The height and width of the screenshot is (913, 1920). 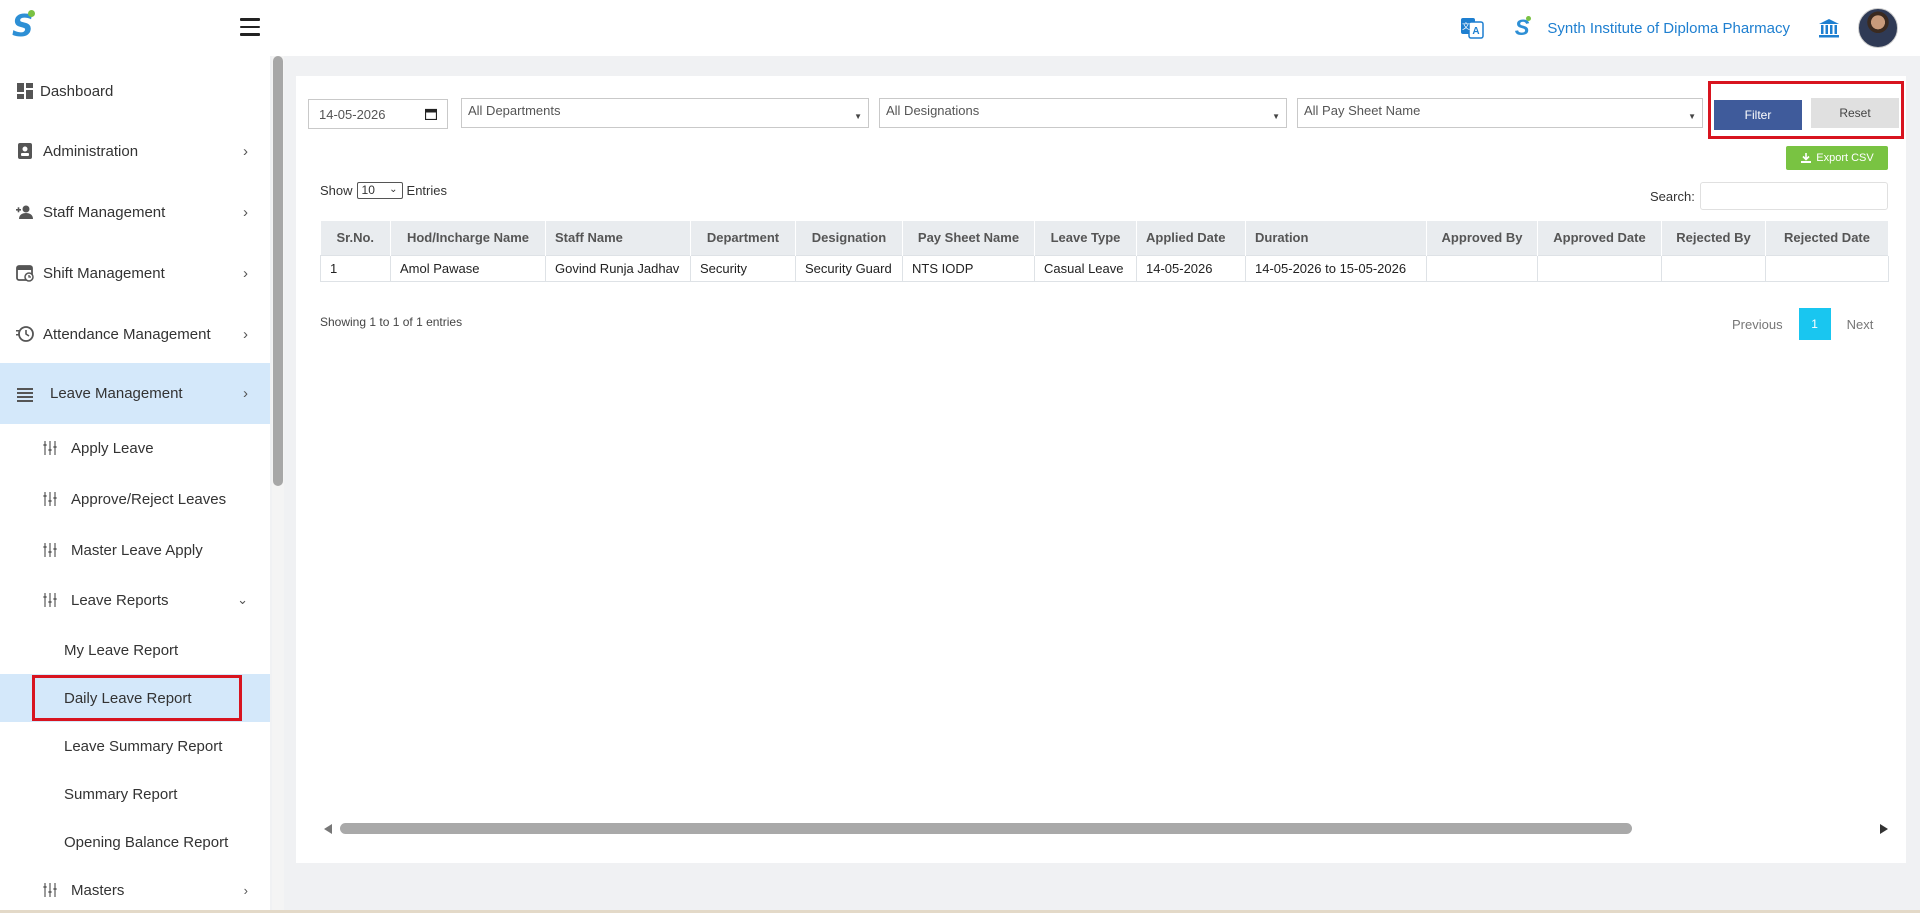 I want to click on sidebar-item-dashboard: Dashboard, so click(x=135, y=91).